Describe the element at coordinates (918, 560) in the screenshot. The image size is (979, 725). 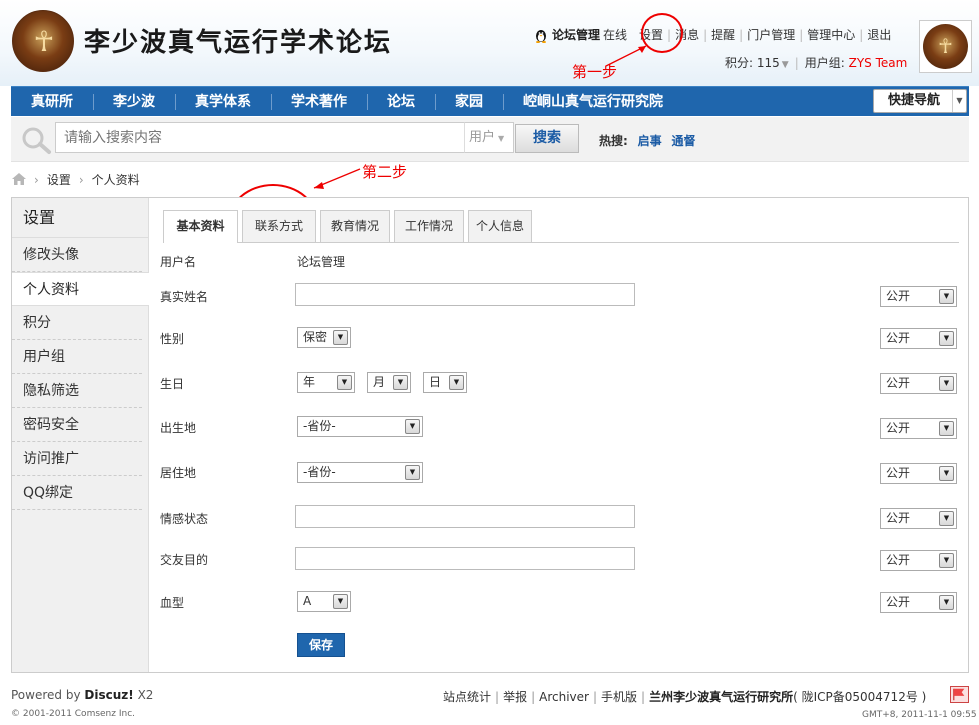
I see `purpose-privacy-select: 公开 ▼` at that location.